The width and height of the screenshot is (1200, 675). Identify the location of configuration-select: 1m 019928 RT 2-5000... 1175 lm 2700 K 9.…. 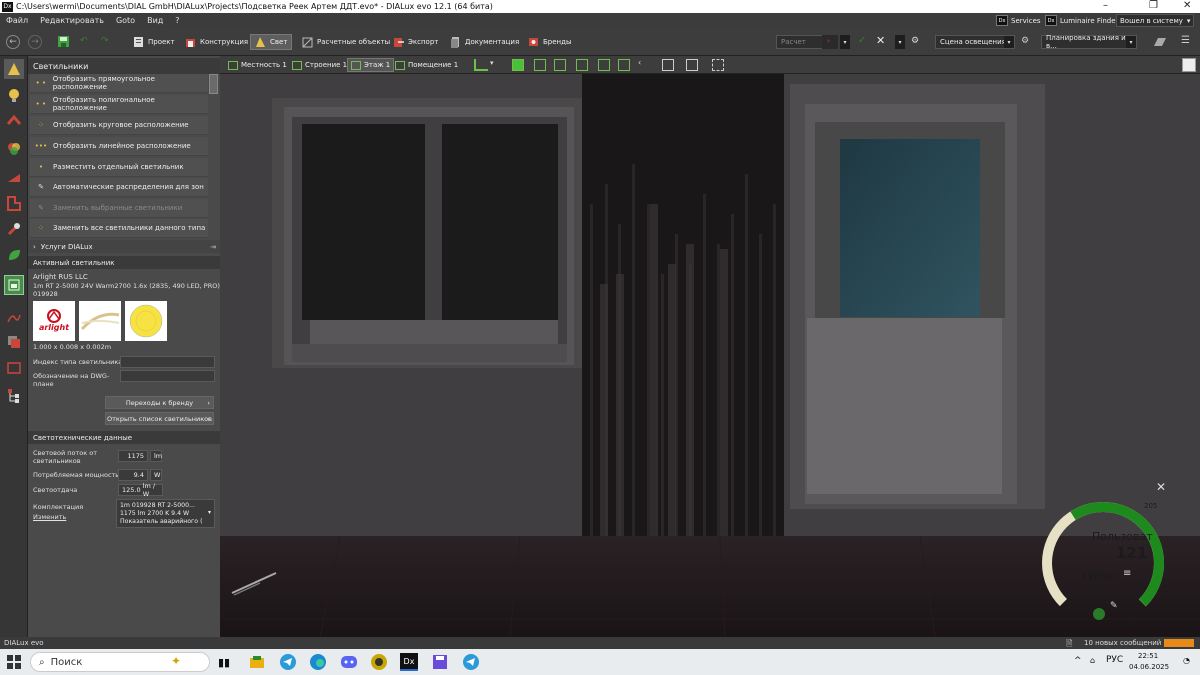
(165, 513).